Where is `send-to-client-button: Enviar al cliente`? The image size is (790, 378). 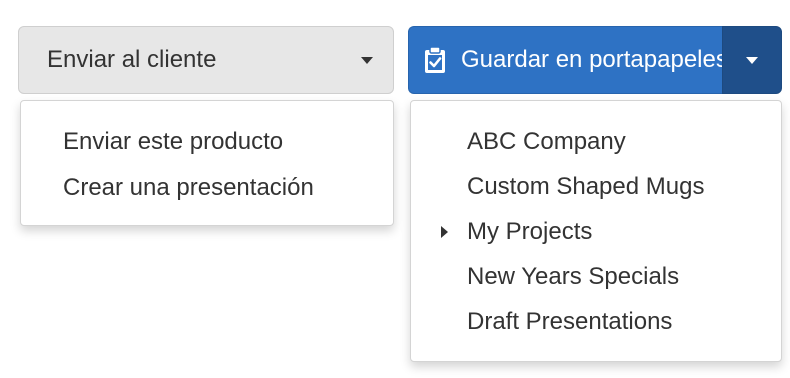
send-to-client-button: Enviar al cliente is located at coordinates (206, 60).